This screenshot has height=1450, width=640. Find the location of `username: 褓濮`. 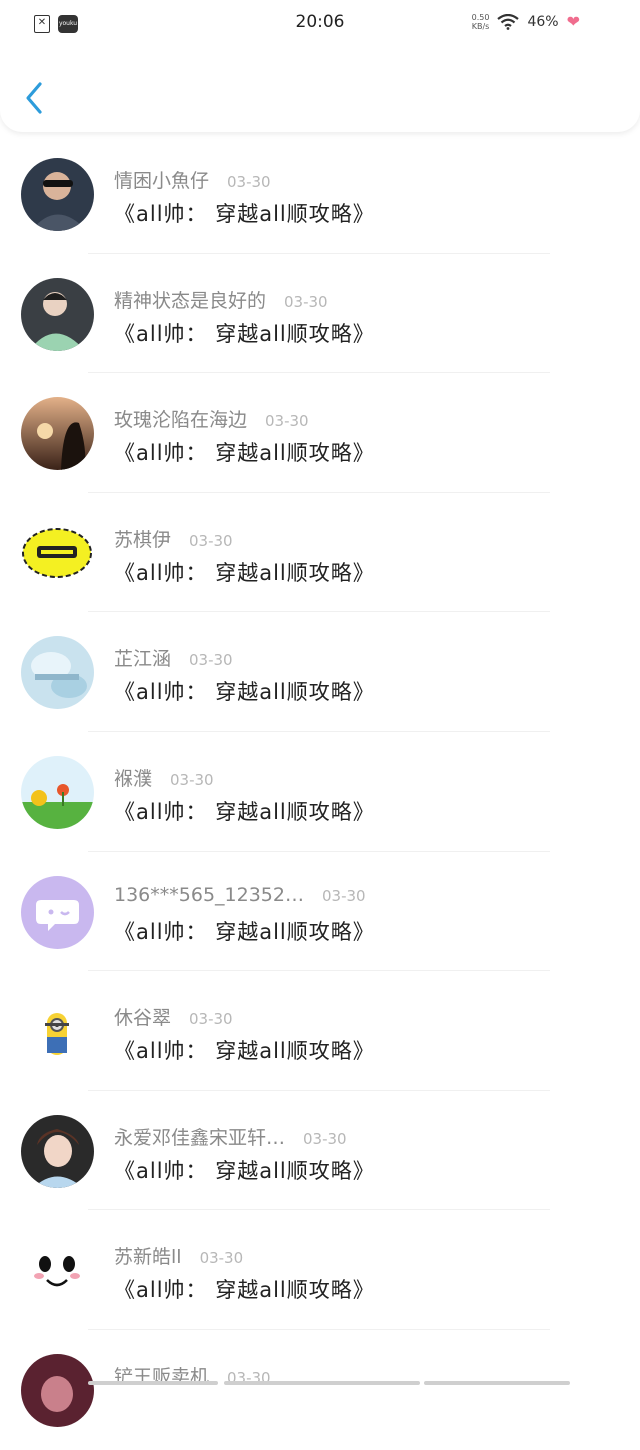

username: 褓濮 is located at coordinates (133, 777).